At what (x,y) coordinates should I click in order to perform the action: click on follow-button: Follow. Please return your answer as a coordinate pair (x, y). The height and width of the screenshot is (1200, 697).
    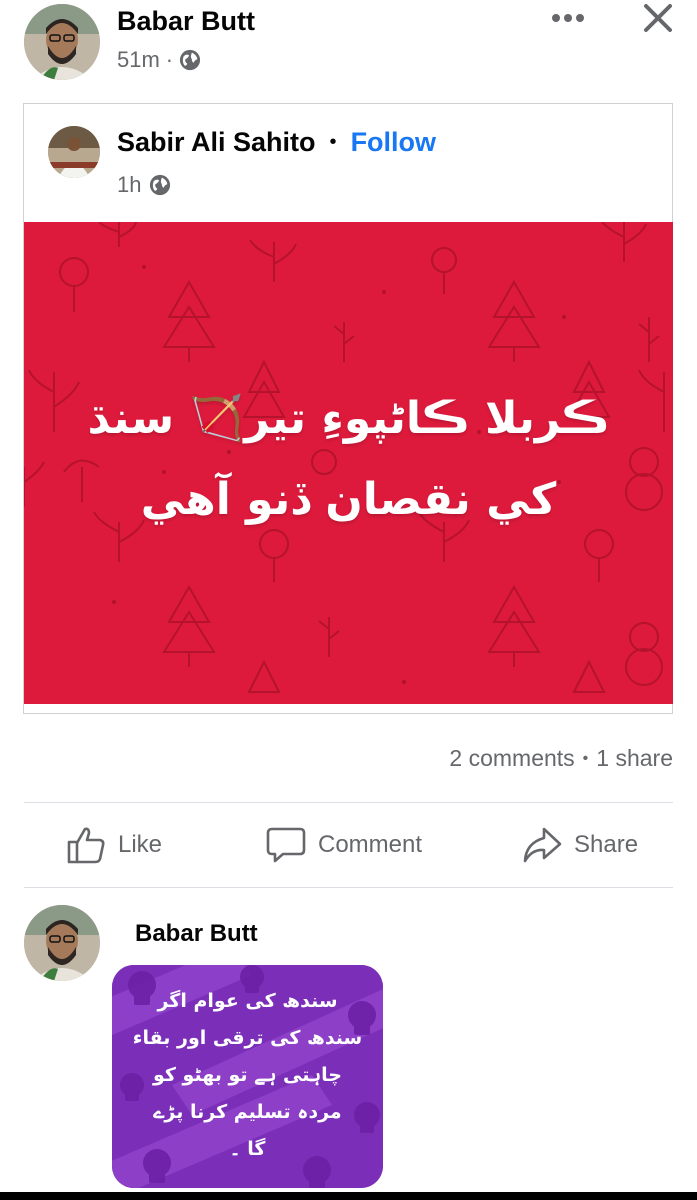
    Looking at the image, I should click on (393, 142).